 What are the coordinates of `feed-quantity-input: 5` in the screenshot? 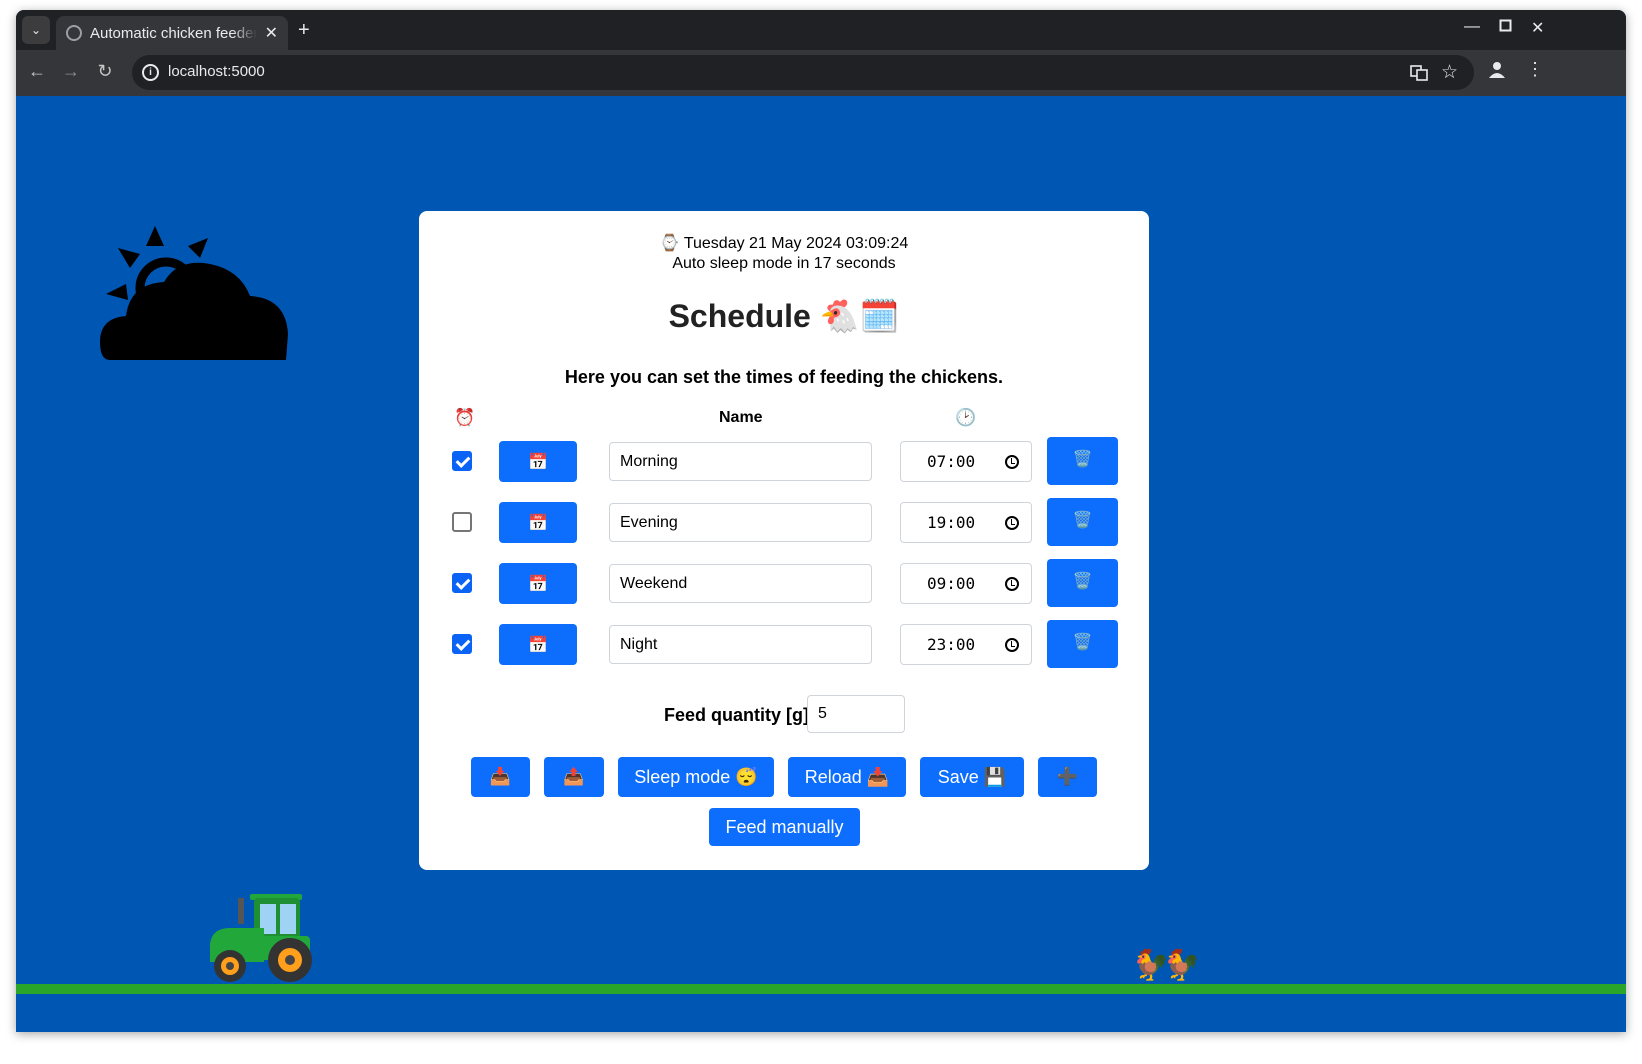 It's located at (856, 714).